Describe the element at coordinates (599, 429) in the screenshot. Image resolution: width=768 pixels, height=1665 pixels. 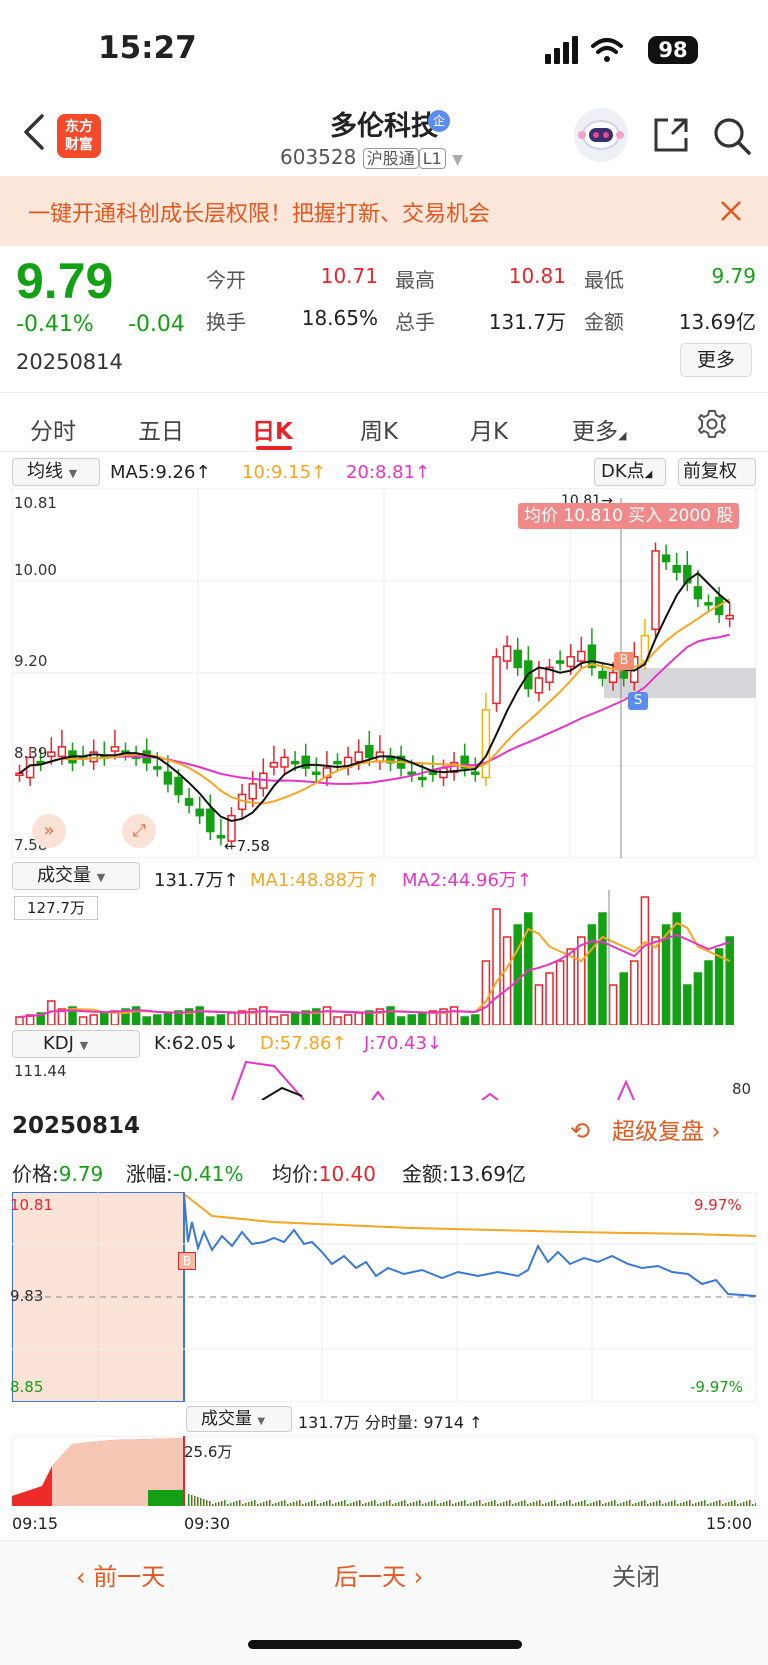
I see `tab-more: 更多◢` at that location.